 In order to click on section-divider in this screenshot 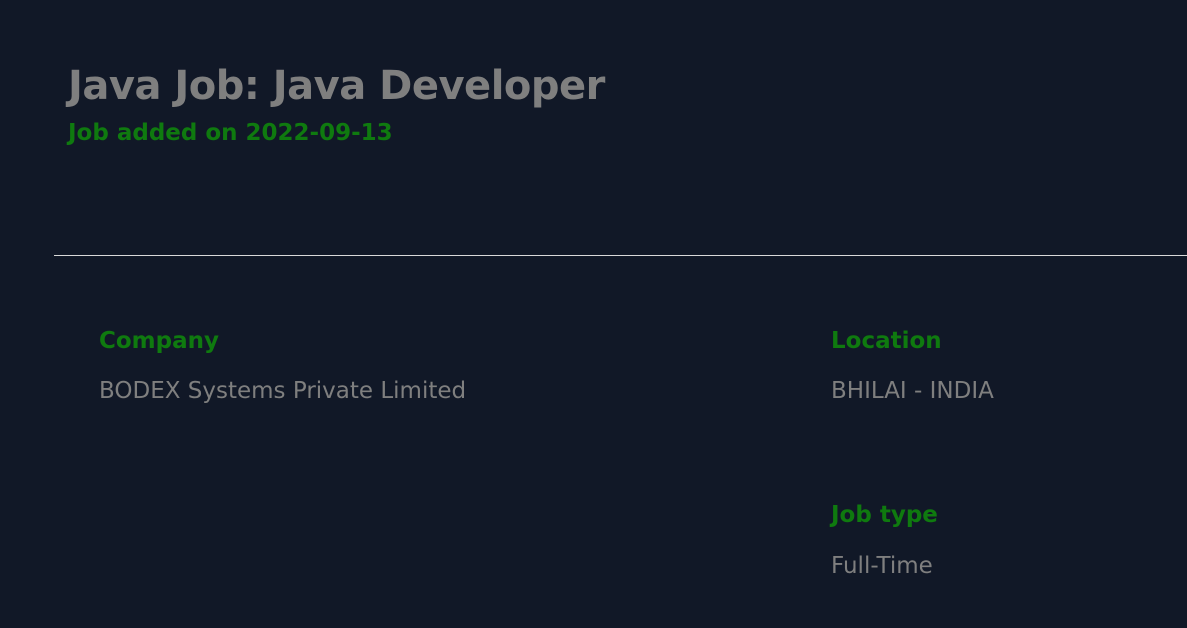, I will do `click(620, 255)`.